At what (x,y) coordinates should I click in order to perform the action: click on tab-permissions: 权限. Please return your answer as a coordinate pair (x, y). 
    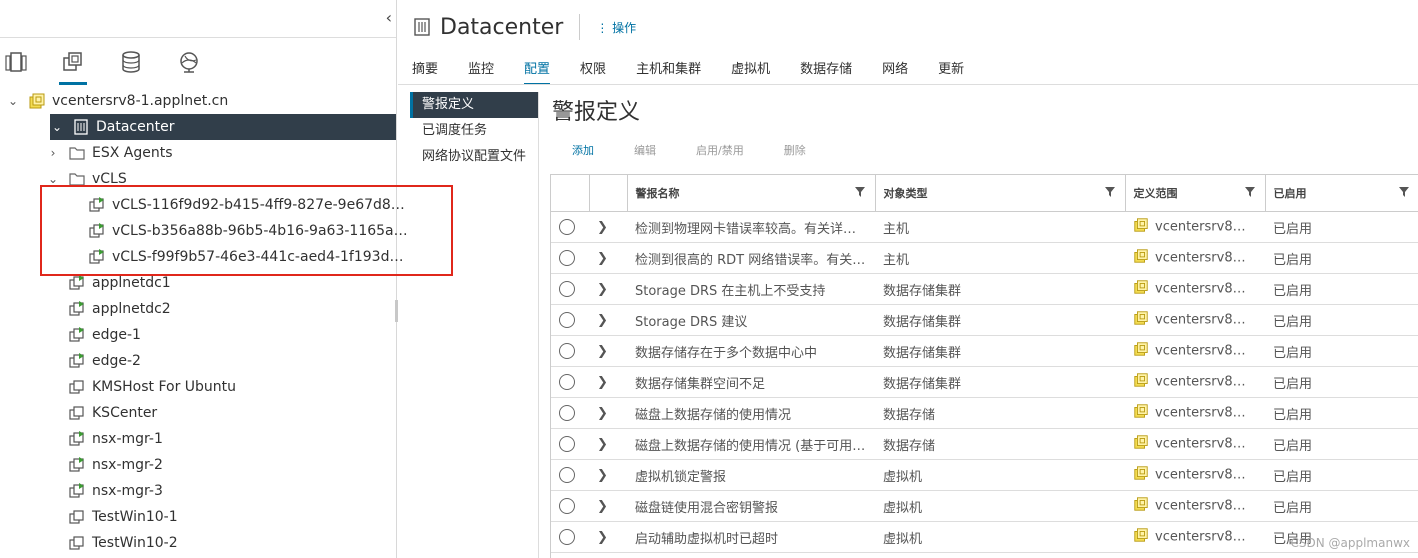
    Looking at the image, I should click on (593, 70).